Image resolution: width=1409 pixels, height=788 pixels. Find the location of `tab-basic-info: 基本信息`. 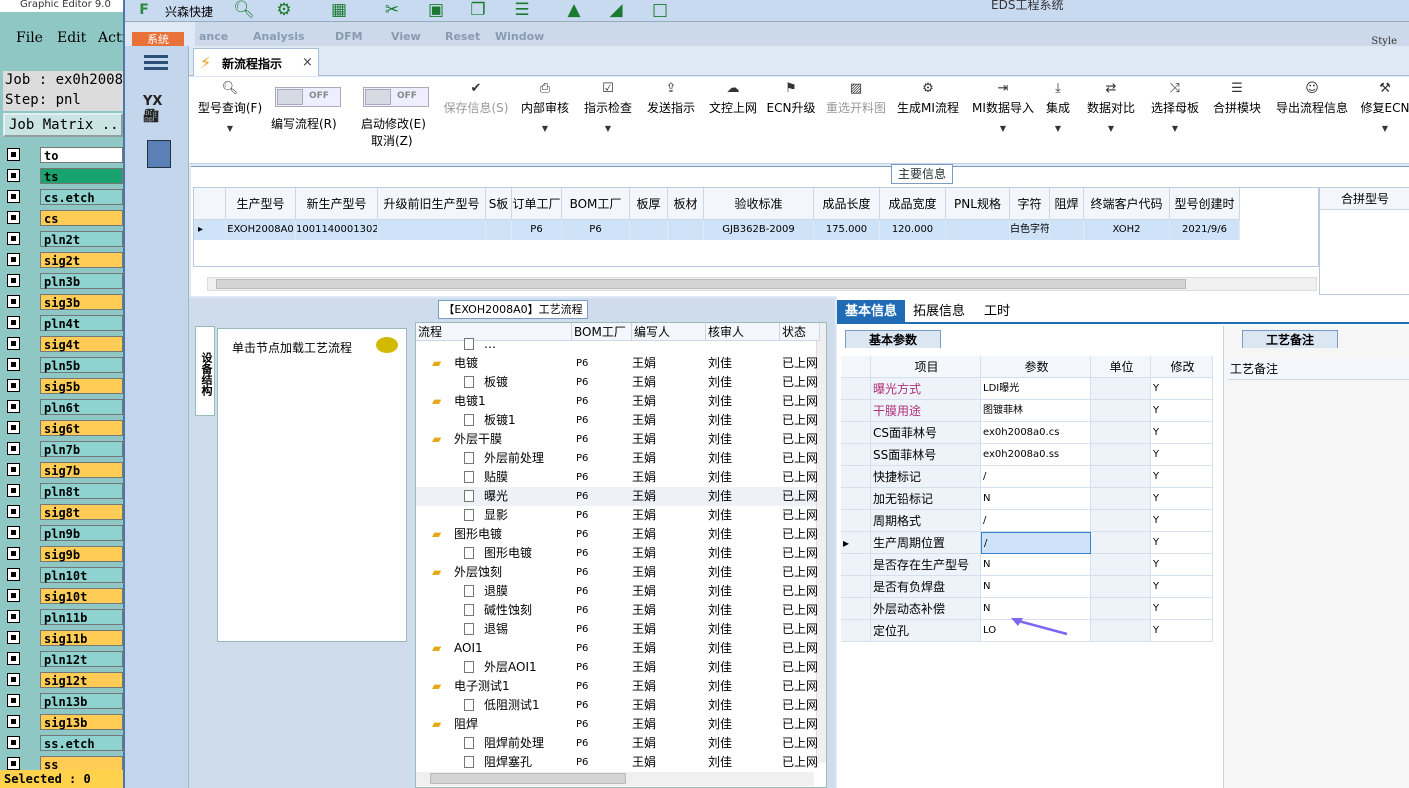

tab-basic-info: 基本信息 is located at coordinates (871, 312).